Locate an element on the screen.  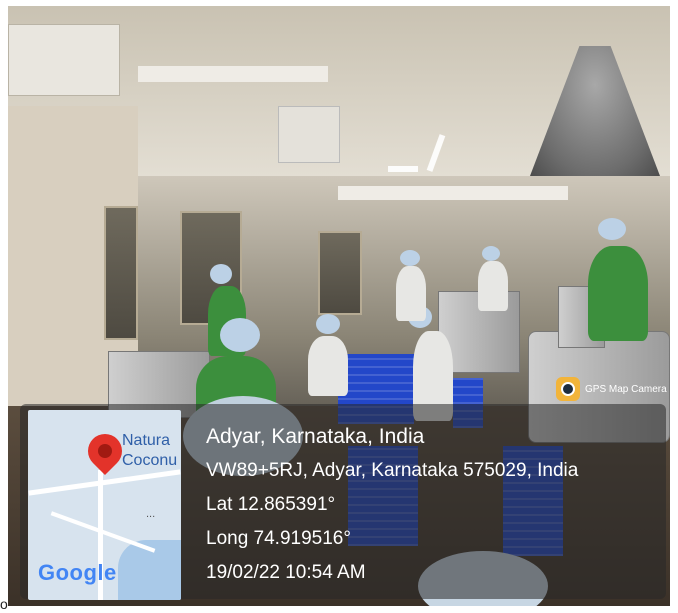
longitude: Long 74.919516° is located at coordinates (278, 538).